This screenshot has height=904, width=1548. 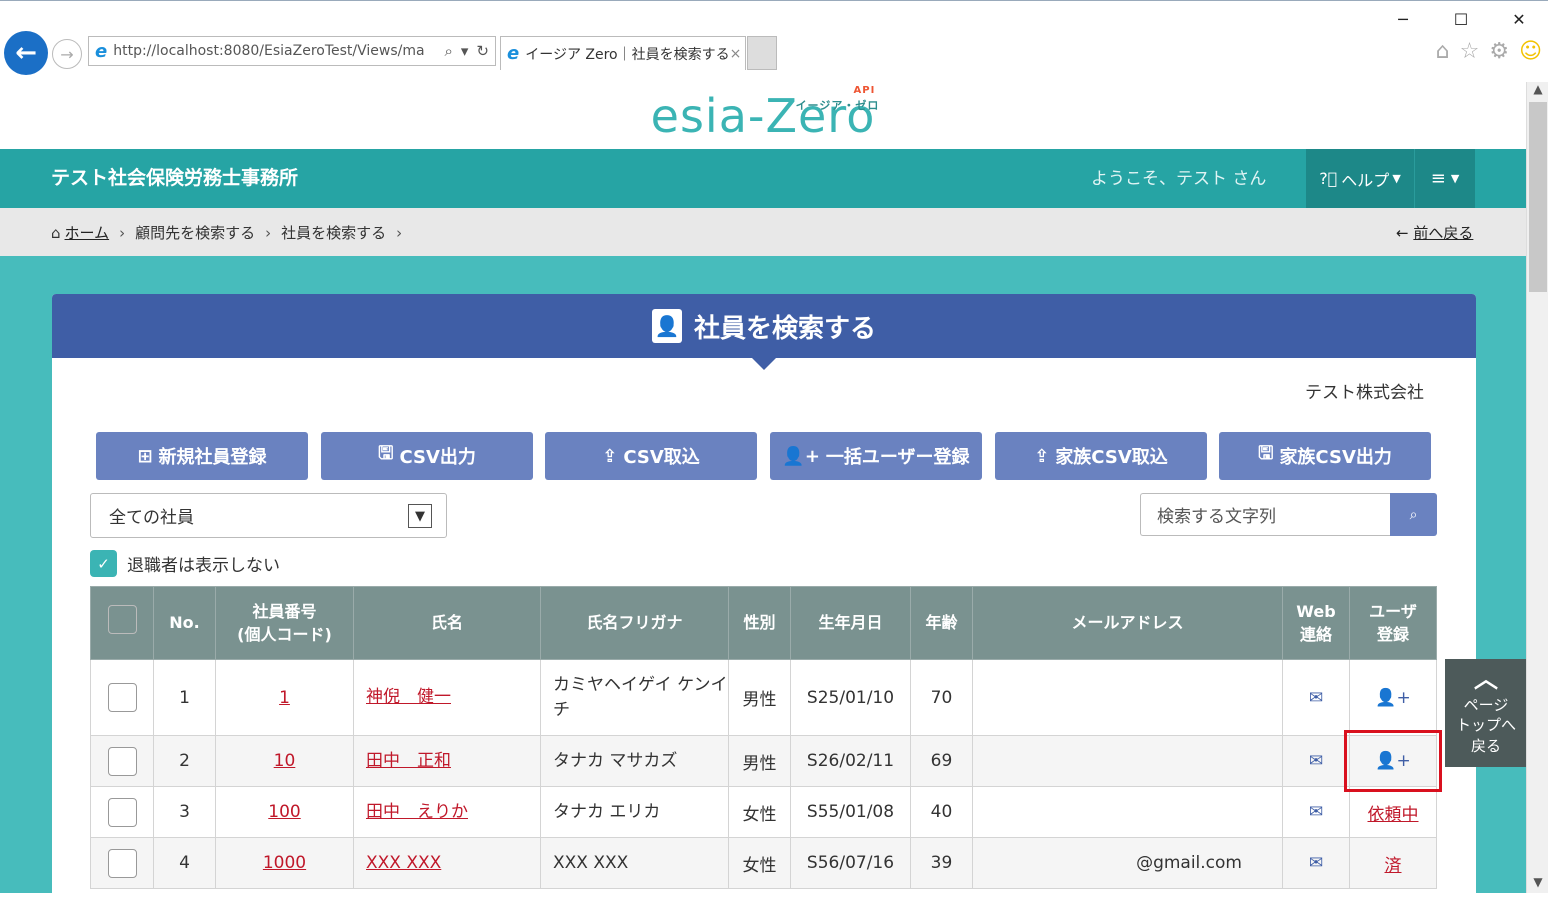 What do you see at coordinates (285, 761) in the screenshot?
I see `employee-number-link: 10` at bounding box center [285, 761].